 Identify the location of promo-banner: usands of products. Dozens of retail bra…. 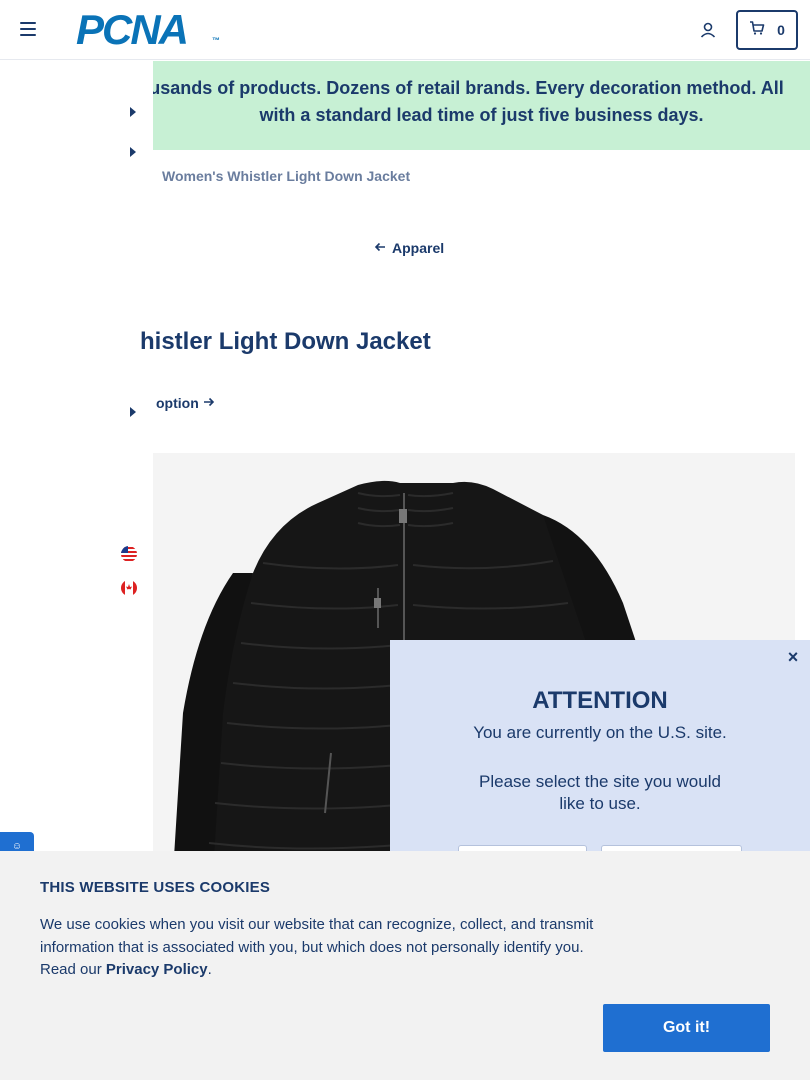
(481, 105).